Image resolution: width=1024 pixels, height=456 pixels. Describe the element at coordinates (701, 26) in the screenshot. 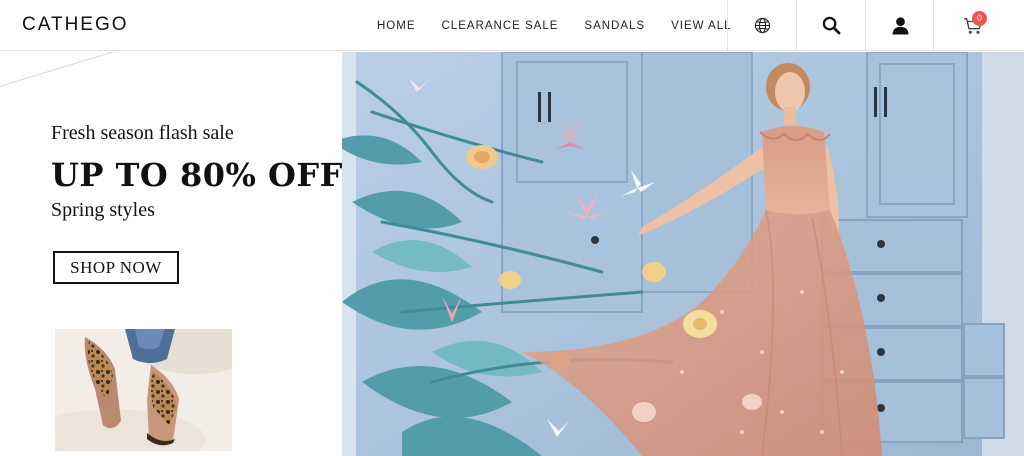

I see `nav-item-view-all: VIEW ALL` at that location.